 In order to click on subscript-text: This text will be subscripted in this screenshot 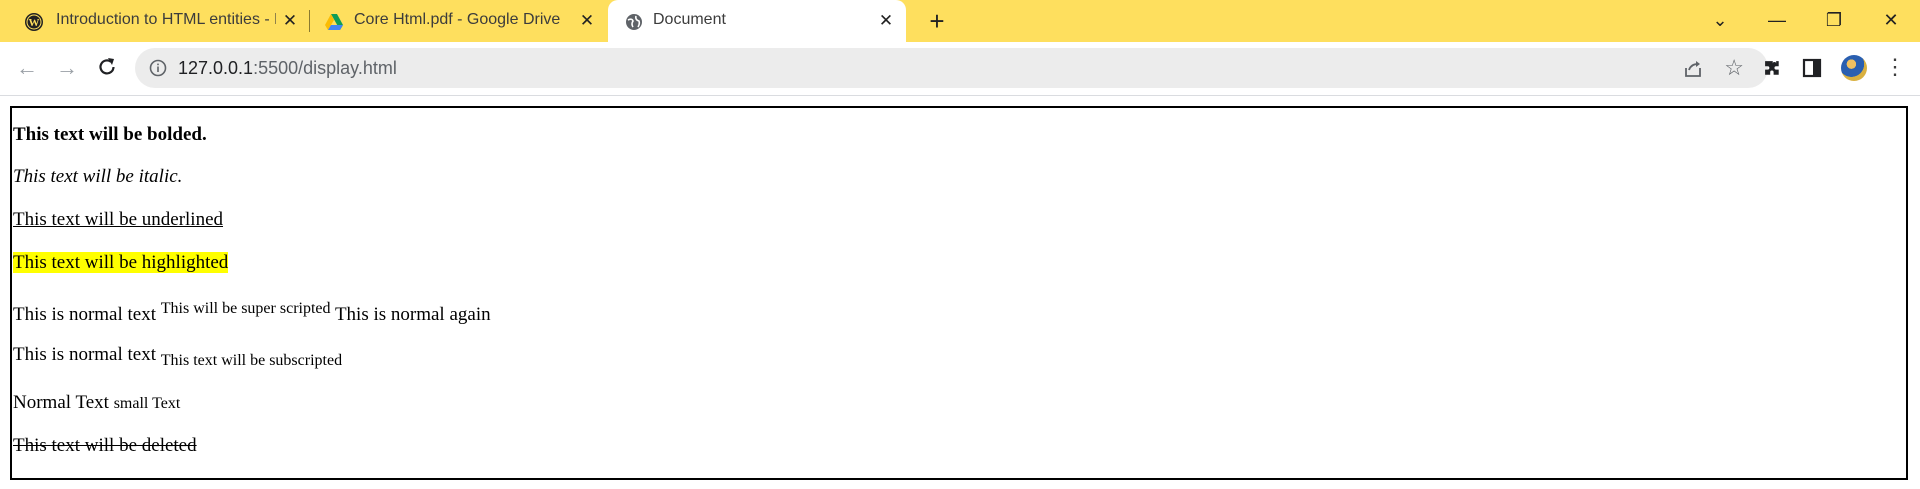, I will do `click(251, 360)`.